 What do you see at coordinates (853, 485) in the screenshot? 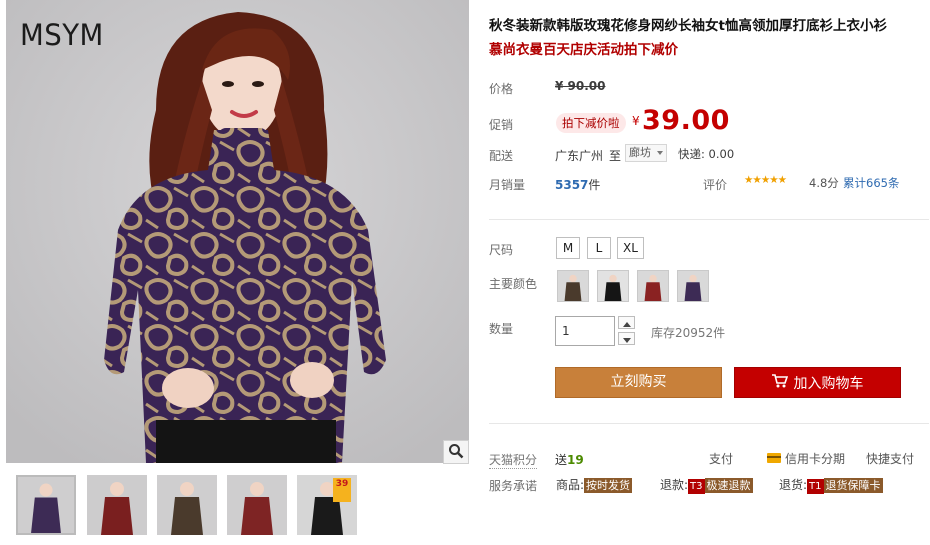
I see `return-guarantee-tag: 退货保障卡` at bounding box center [853, 485].